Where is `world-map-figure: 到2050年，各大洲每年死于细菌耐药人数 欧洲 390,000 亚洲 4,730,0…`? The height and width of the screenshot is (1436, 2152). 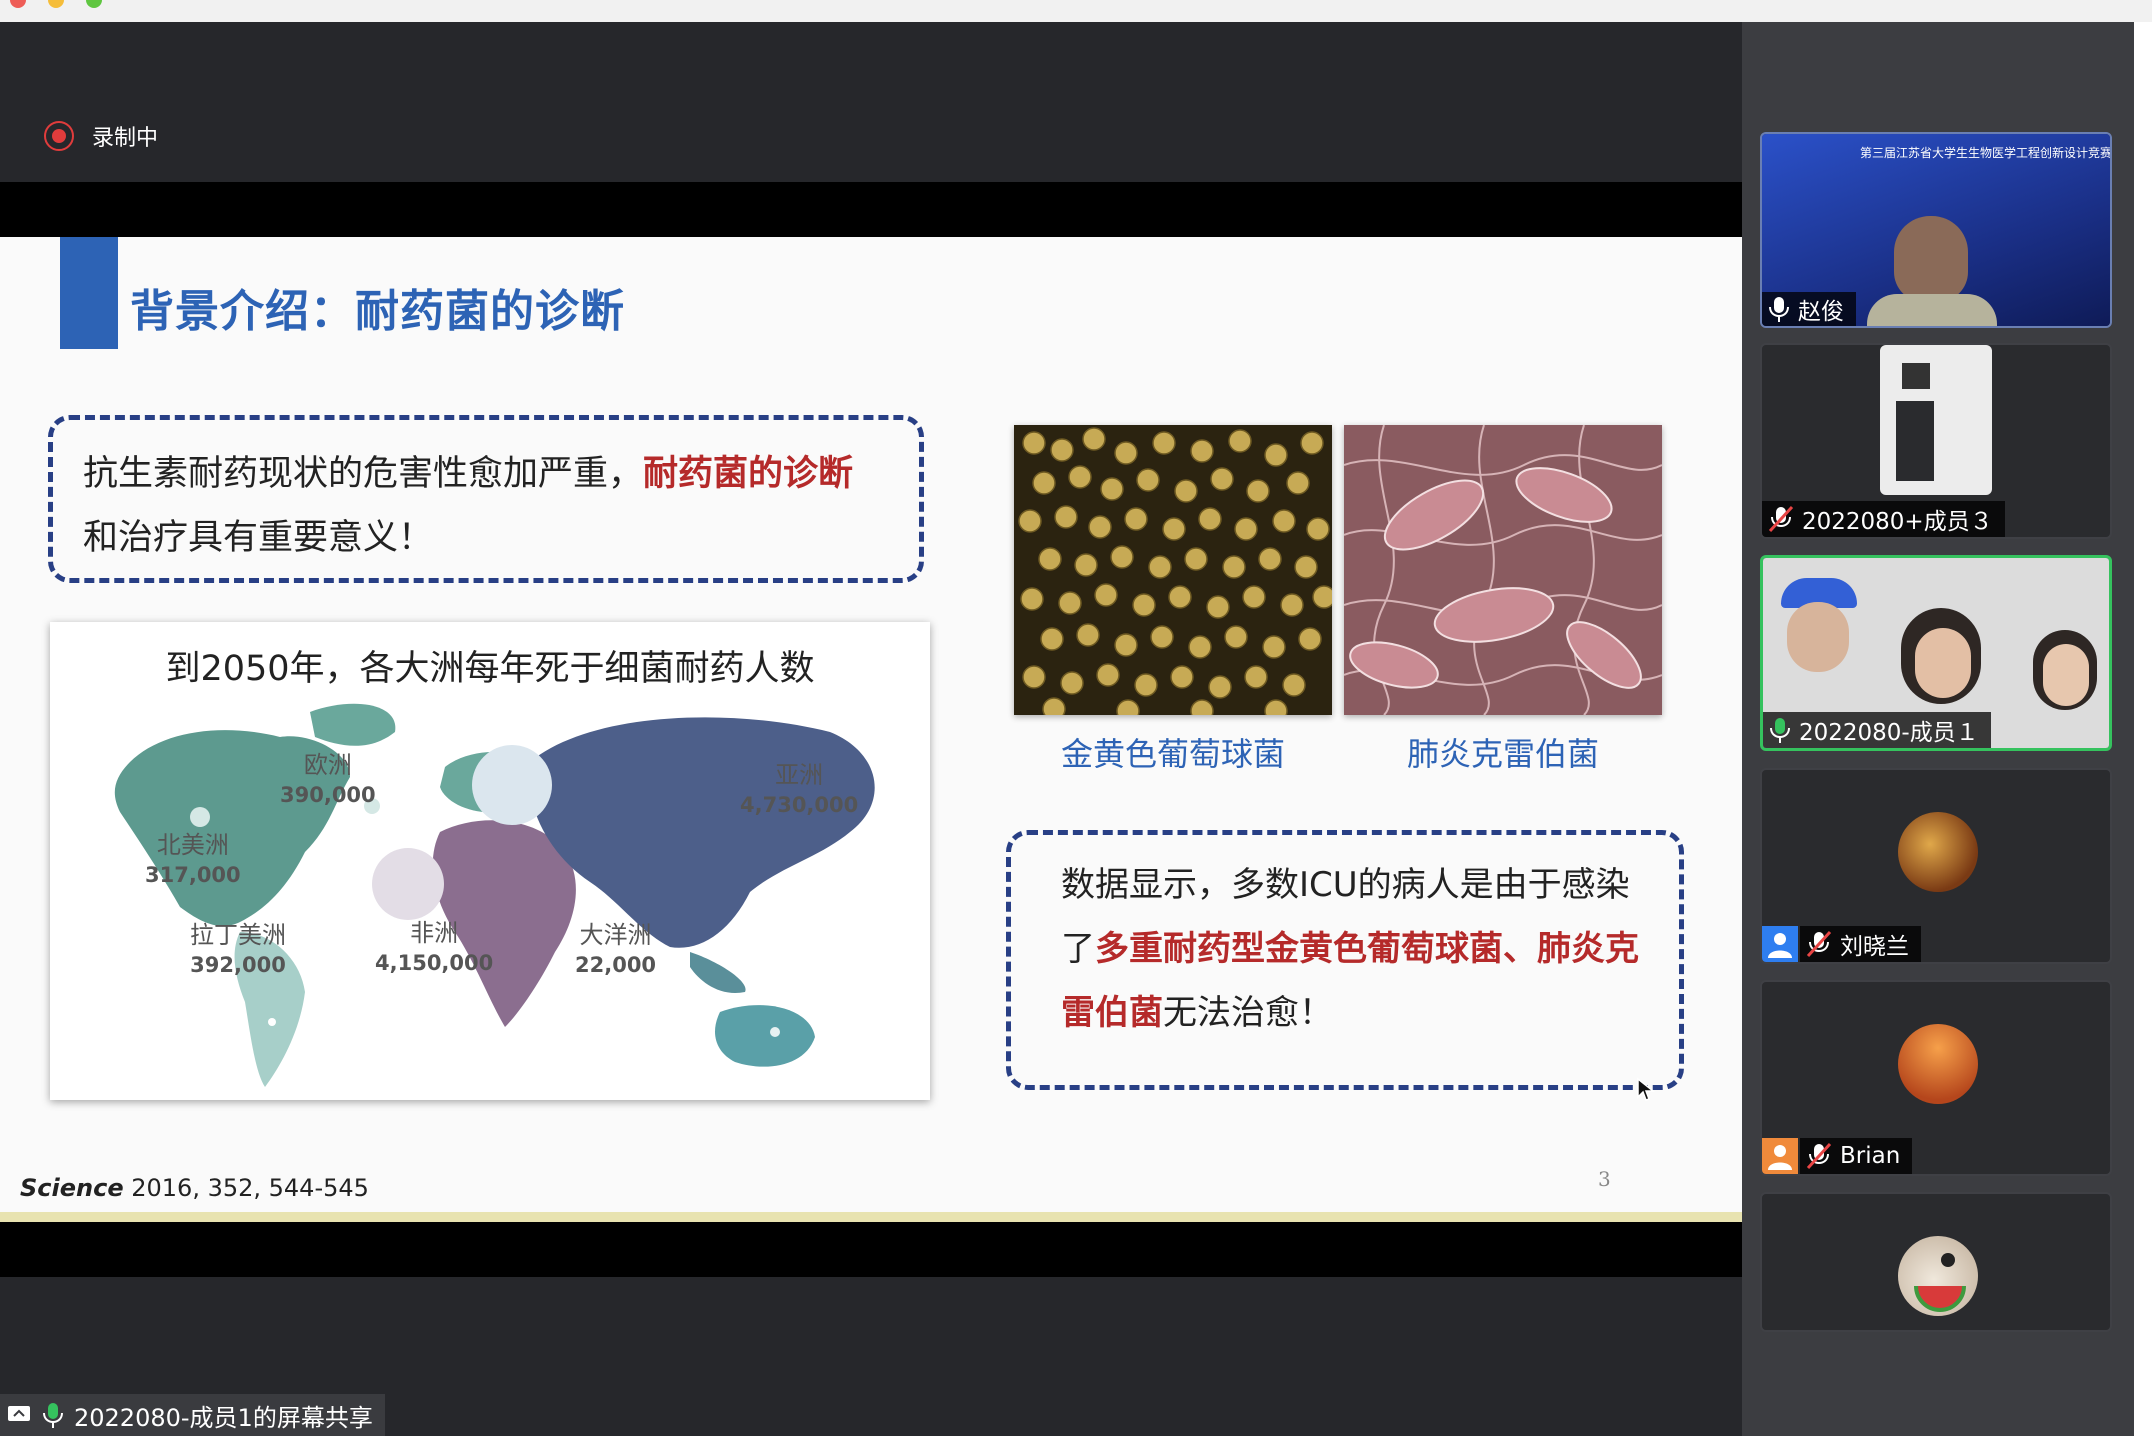
world-map-figure: 到2050年，各大洲每年死于细菌耐药人数 欧洲 390,000 亚洲 4,730,0… is located at coordinates (490, 861).